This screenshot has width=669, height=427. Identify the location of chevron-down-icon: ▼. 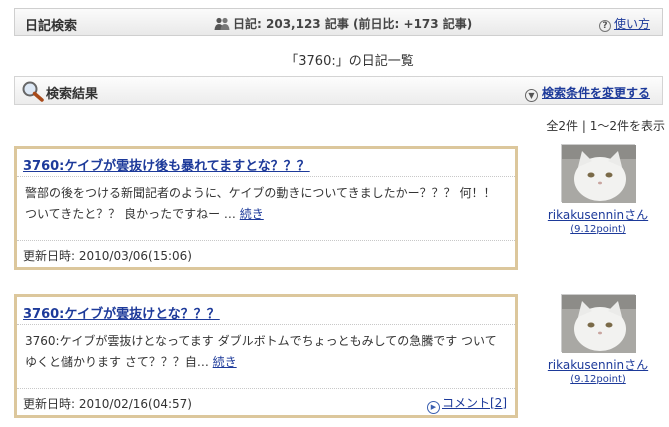
(531, 95).